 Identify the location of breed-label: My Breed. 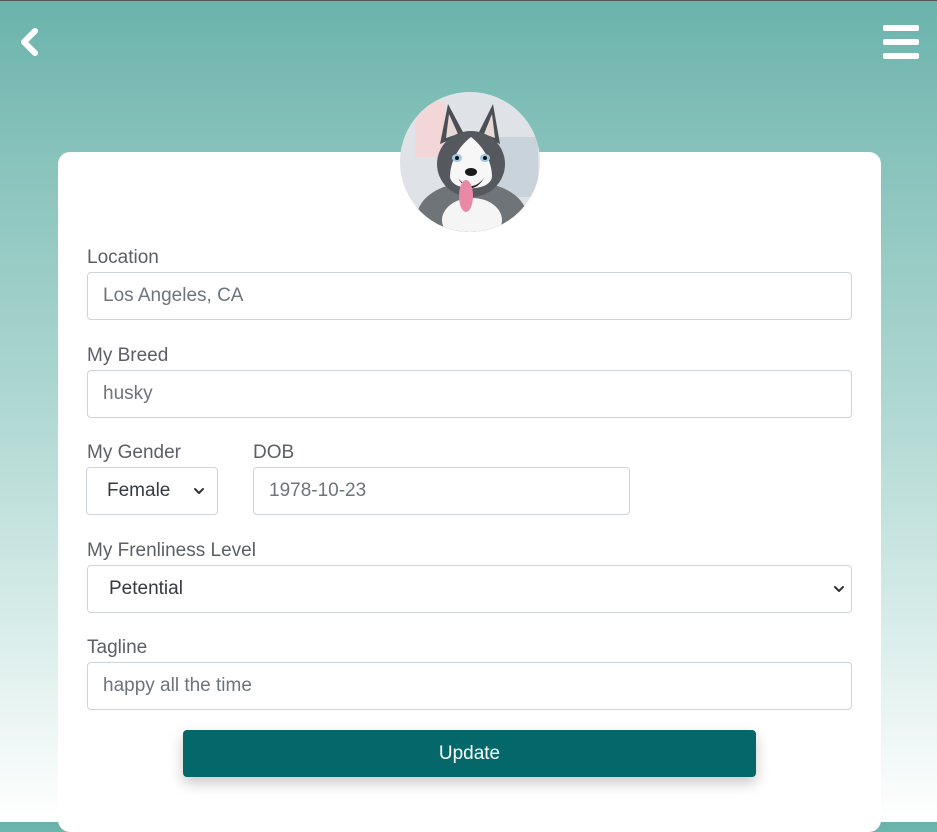
(128, 355).